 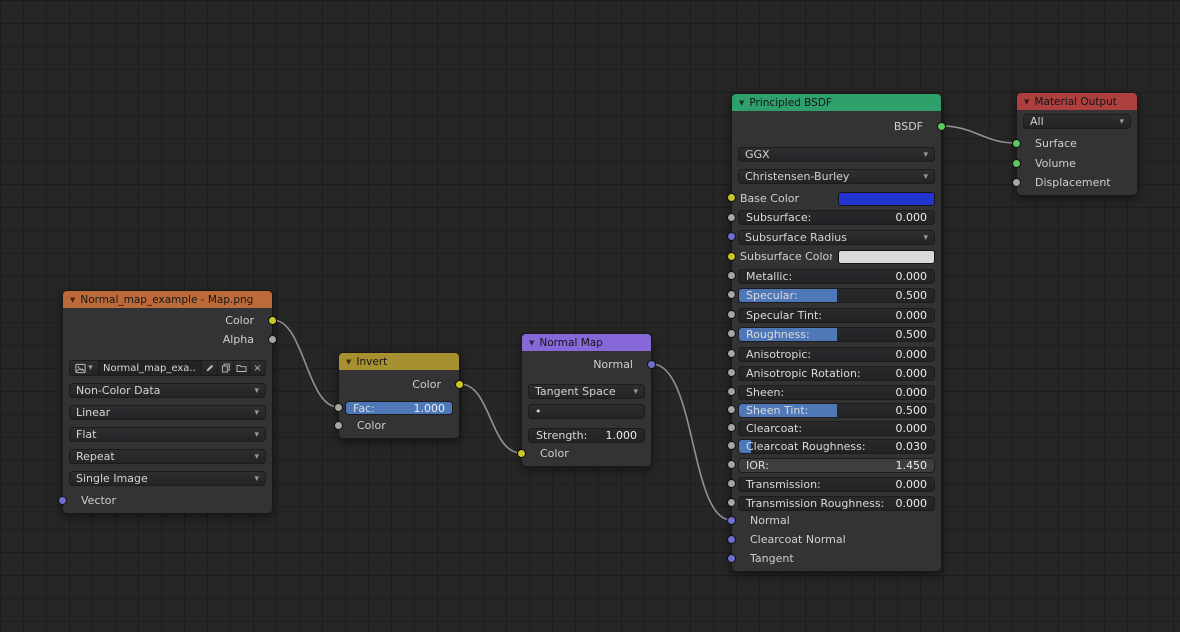 I want to click on subsurface-radius-select: Subsurface Radius ▾, so click(x=836, y=237).